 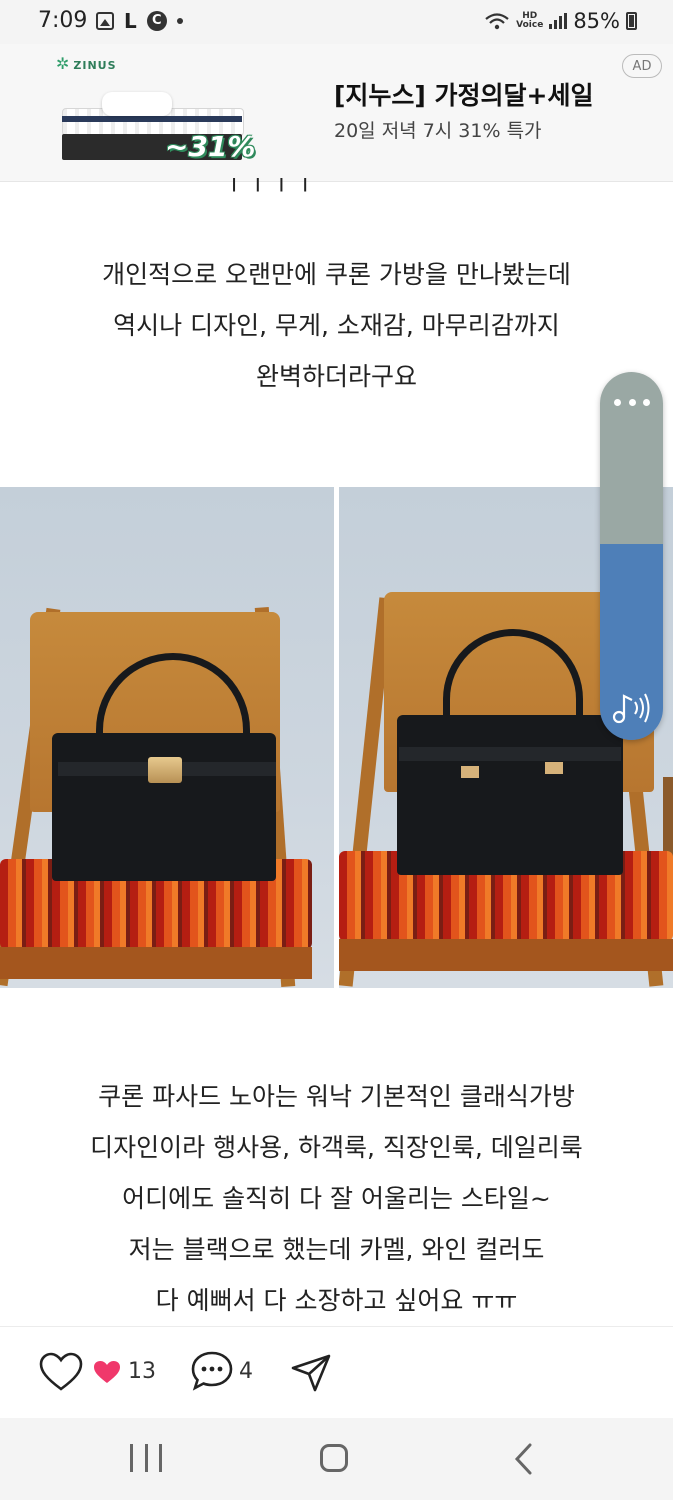 I want to click on hd-voice-icon: HD Voice, so click(x=529, y=21).